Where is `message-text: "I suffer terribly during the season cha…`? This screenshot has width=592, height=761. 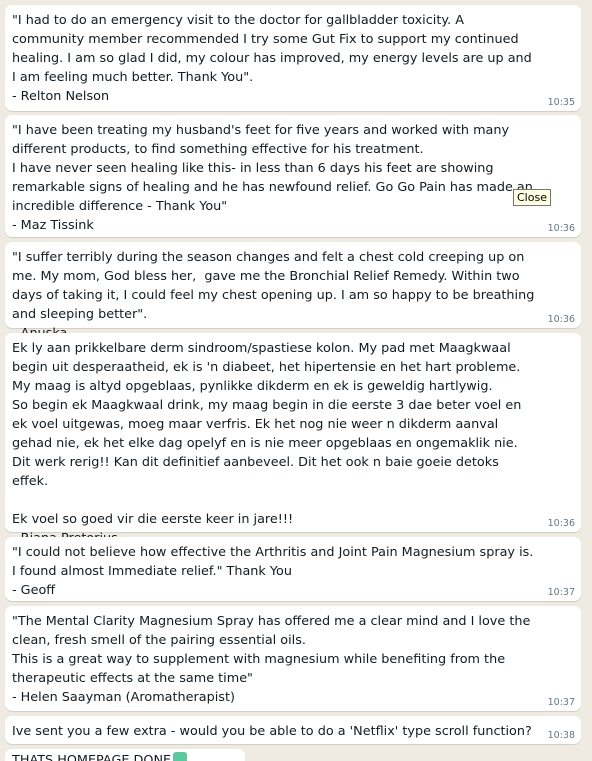 message-text: "I suffer terribly during the season cha… is located at coordinates (273, 295).